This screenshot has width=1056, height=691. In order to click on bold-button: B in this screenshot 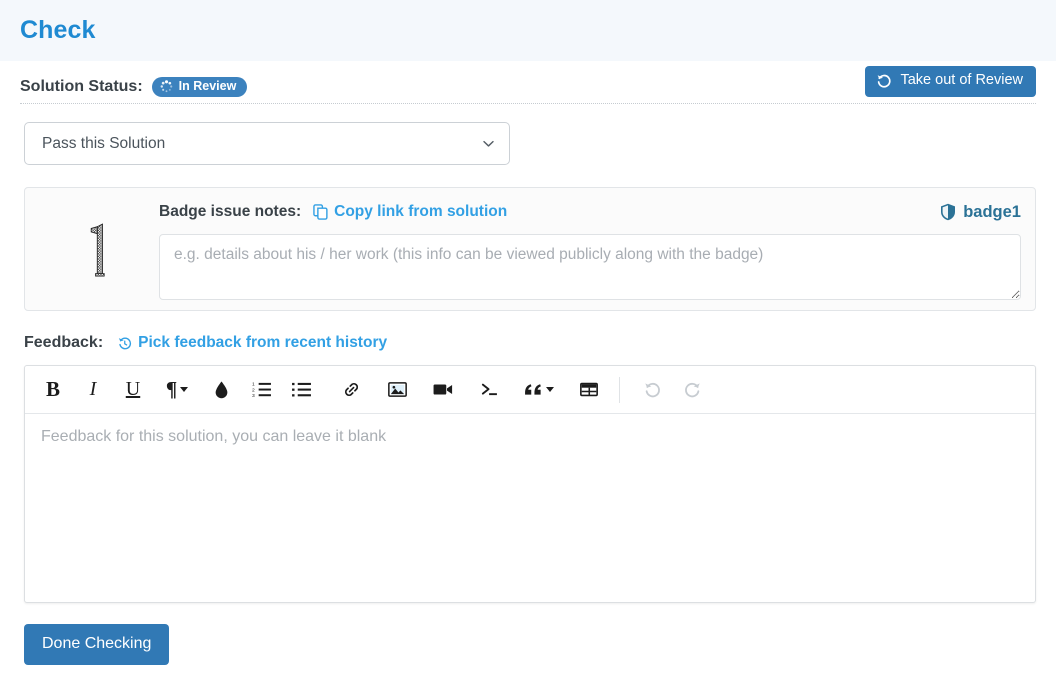, I will do `click(53, 390)`.